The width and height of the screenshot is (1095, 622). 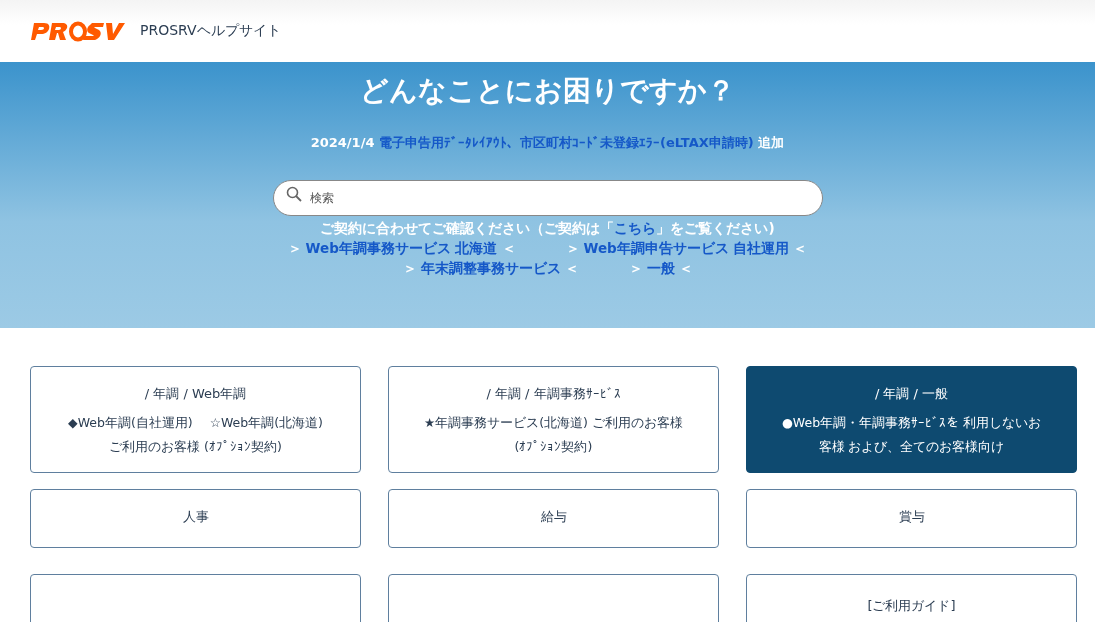 I want to click on service-link: ＞ 年末調整事務サービス ＜, so click(x=490, y=268).